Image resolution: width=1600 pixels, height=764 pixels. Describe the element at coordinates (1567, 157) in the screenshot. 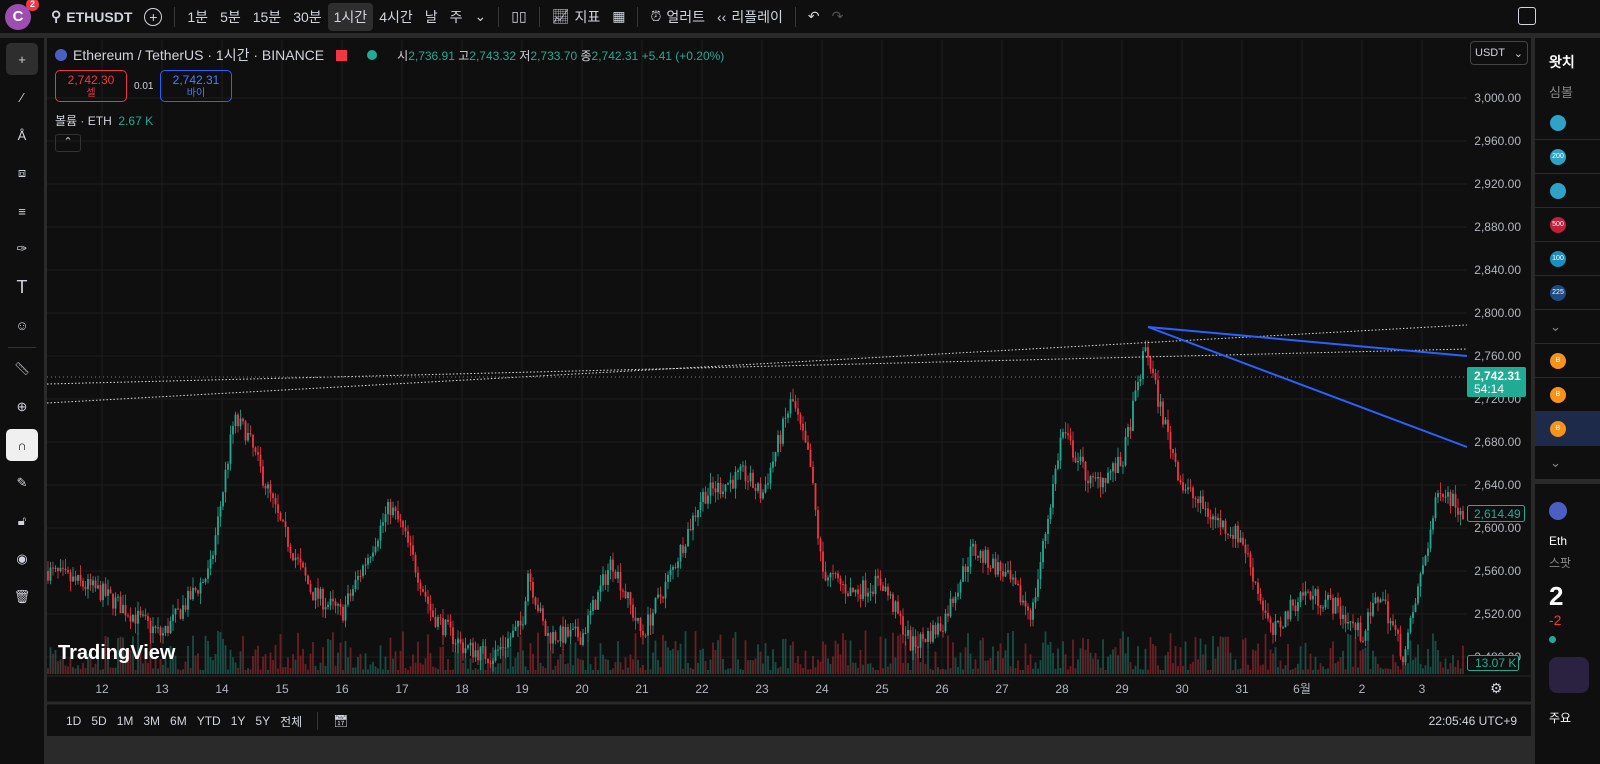

I see `watchlist-item: 200` at that location.